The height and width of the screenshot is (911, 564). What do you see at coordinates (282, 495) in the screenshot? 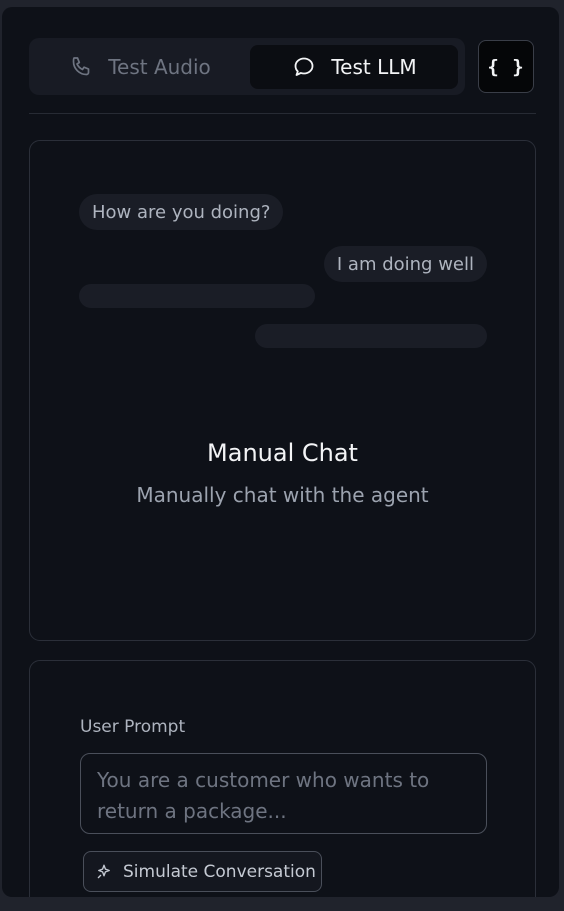
I see `manual-chat-subtitle: Manually chat with the agent` at bounding box center [282, 495].